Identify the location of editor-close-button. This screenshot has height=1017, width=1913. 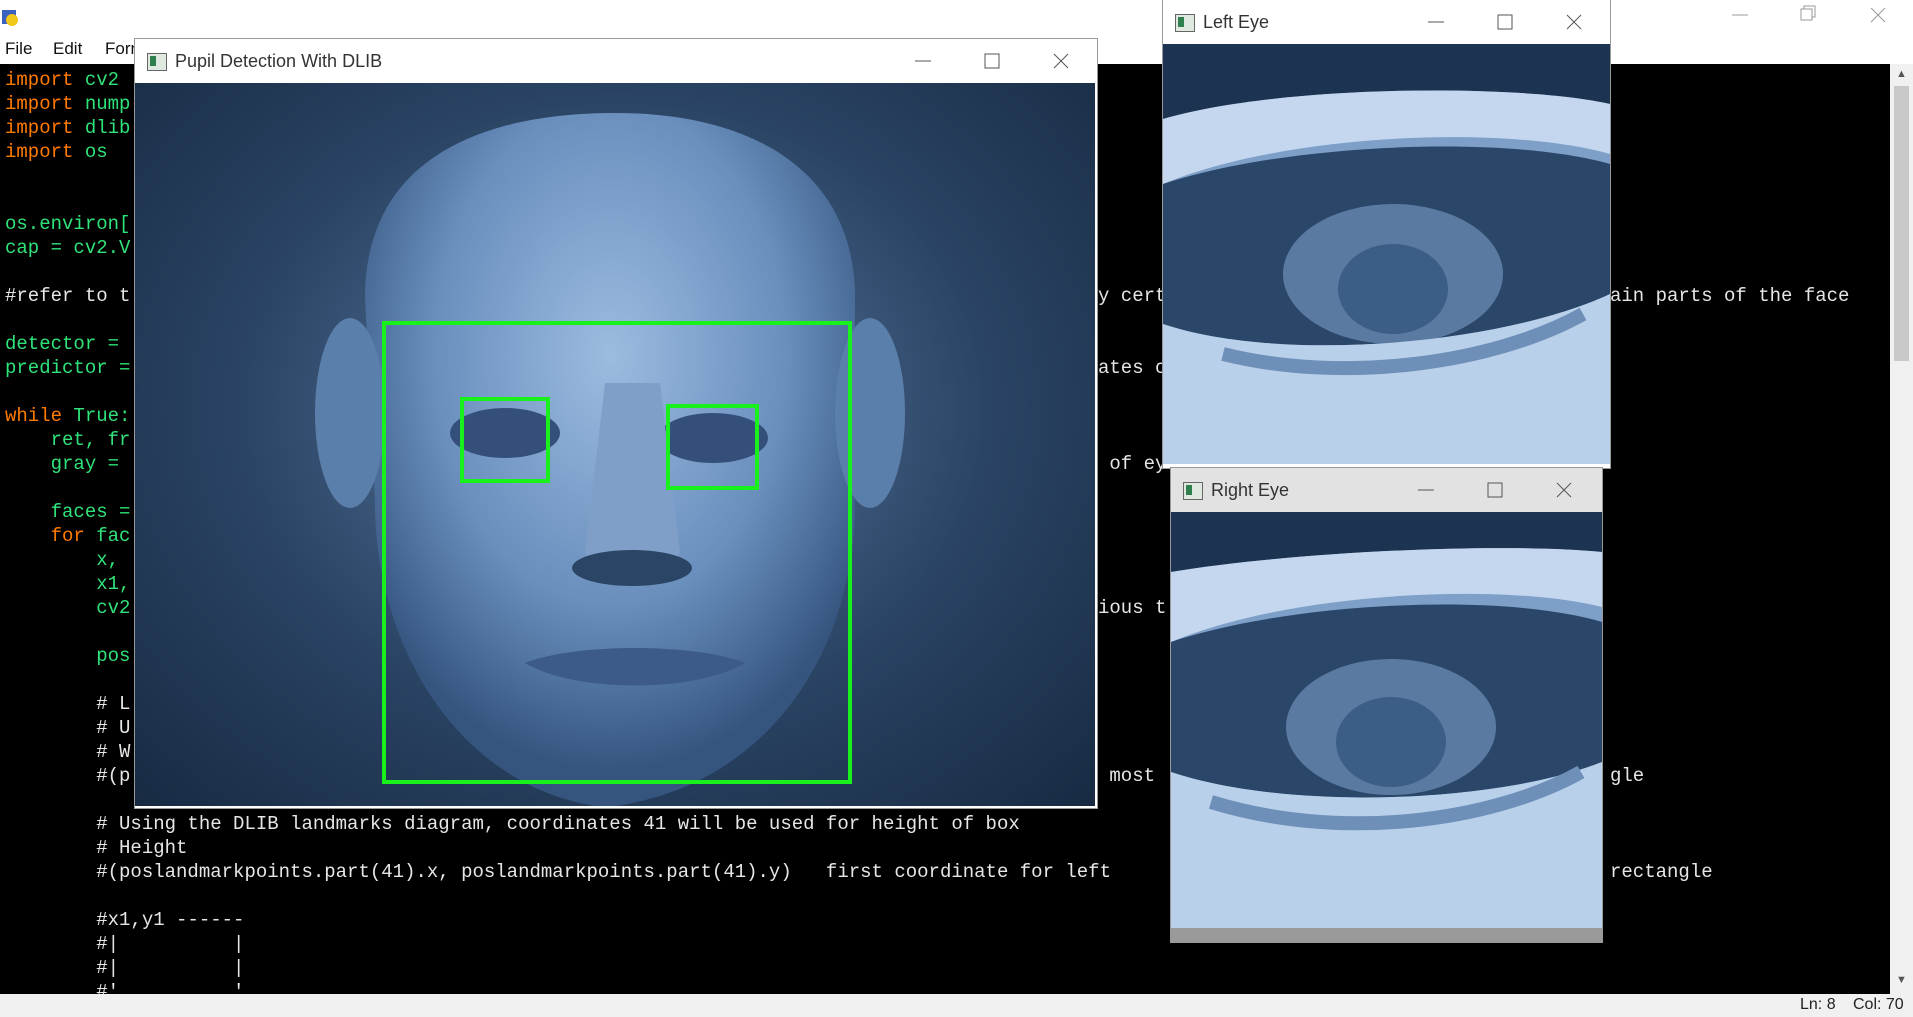
(1878, 16).